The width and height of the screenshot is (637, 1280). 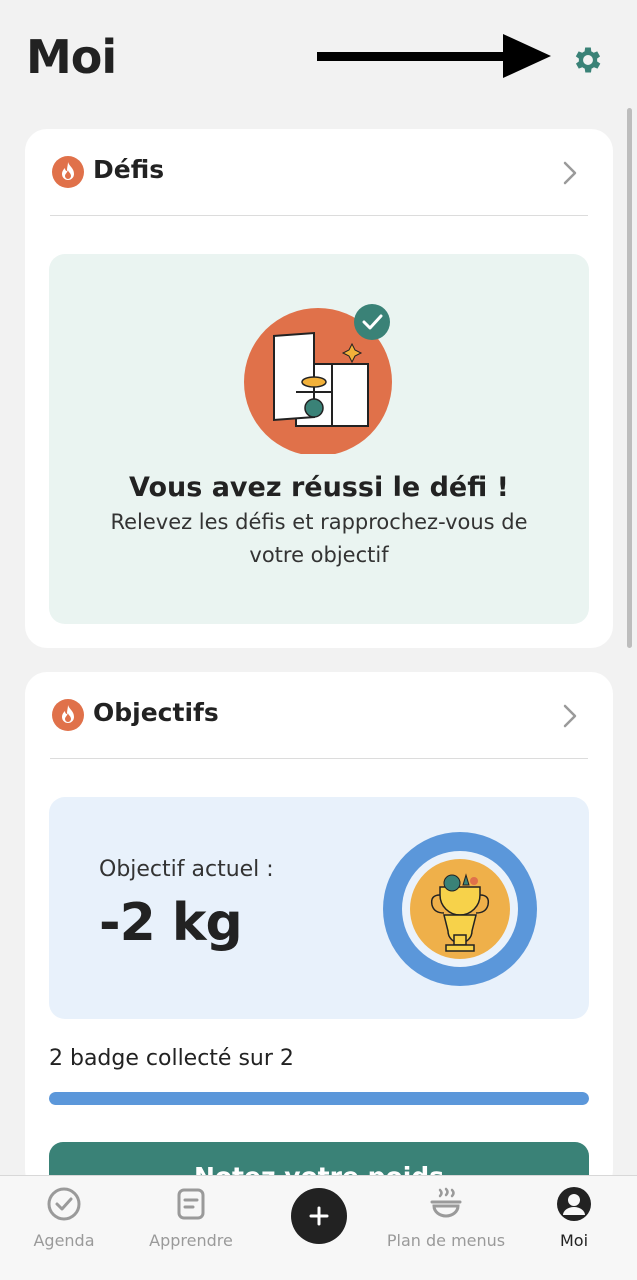 What do you see at coordinates (191, 1240) in the screenshot?
I see `tab-label: Apprendre` at bounding box center [191, 1240].